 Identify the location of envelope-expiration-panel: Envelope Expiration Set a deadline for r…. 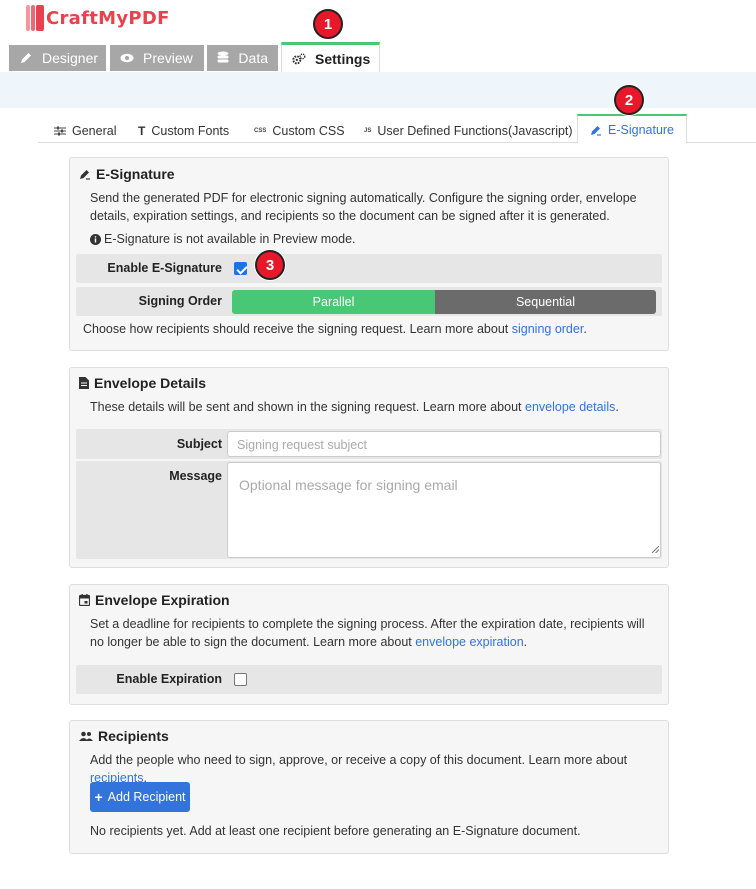
(369, 644).